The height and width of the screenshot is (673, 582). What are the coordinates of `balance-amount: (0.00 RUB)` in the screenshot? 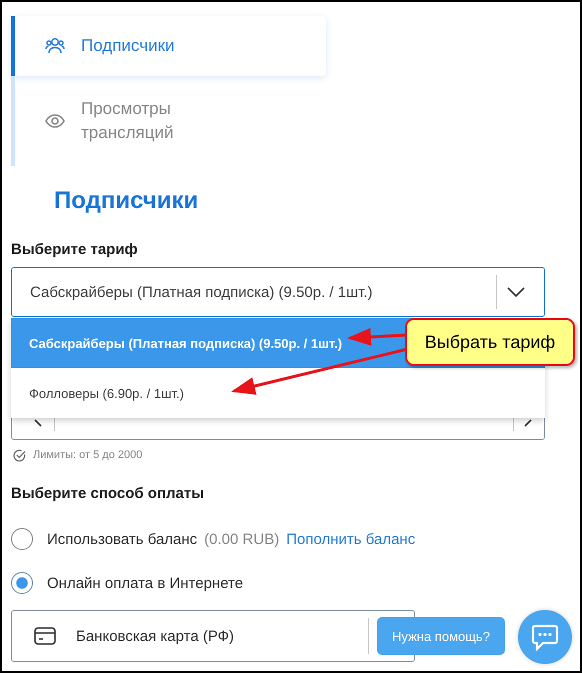 It's located at (242, 539).